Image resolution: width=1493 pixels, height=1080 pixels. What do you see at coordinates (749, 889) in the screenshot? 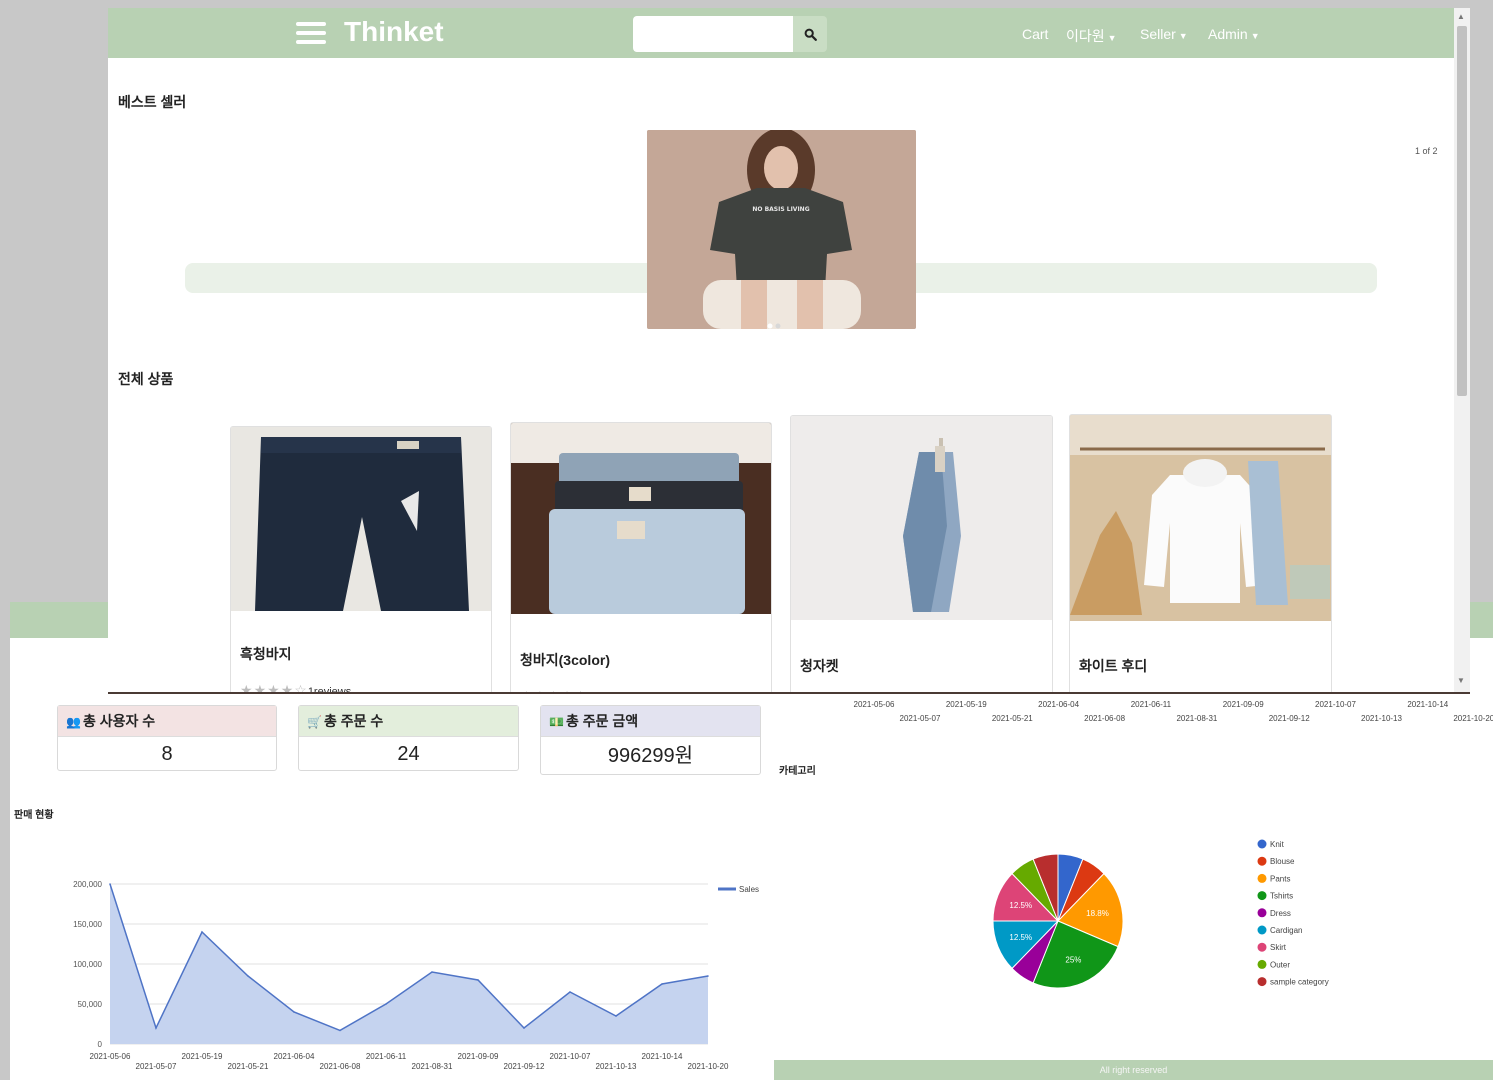
I see `legend-label-sales: Sales` at bounding box center [749, 889].